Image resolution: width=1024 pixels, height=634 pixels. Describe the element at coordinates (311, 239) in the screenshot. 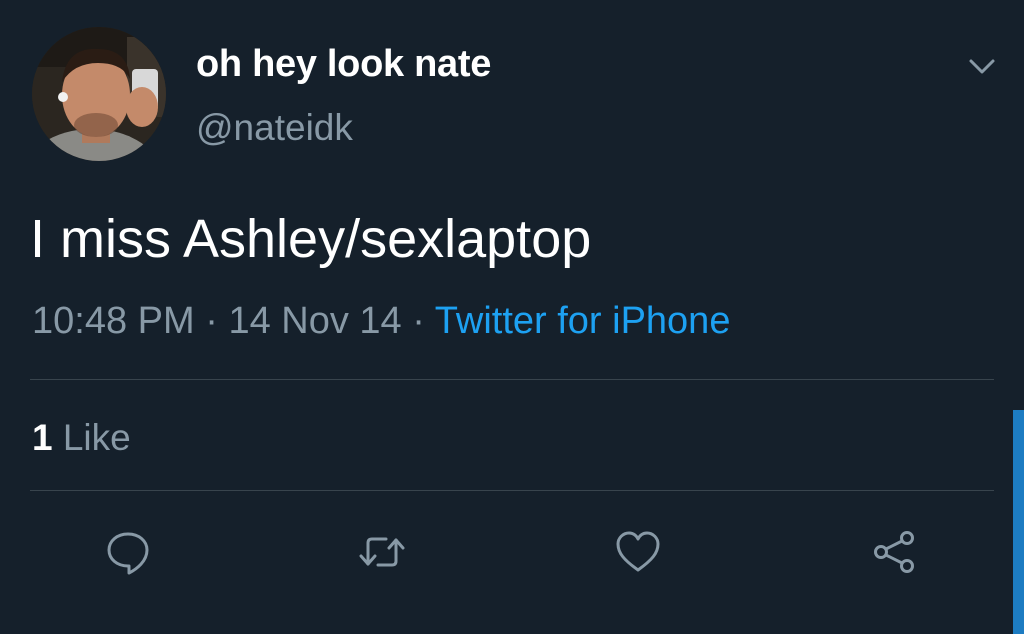

I see `tweet-text: I miss Ashley/sexlaptop` at that location.